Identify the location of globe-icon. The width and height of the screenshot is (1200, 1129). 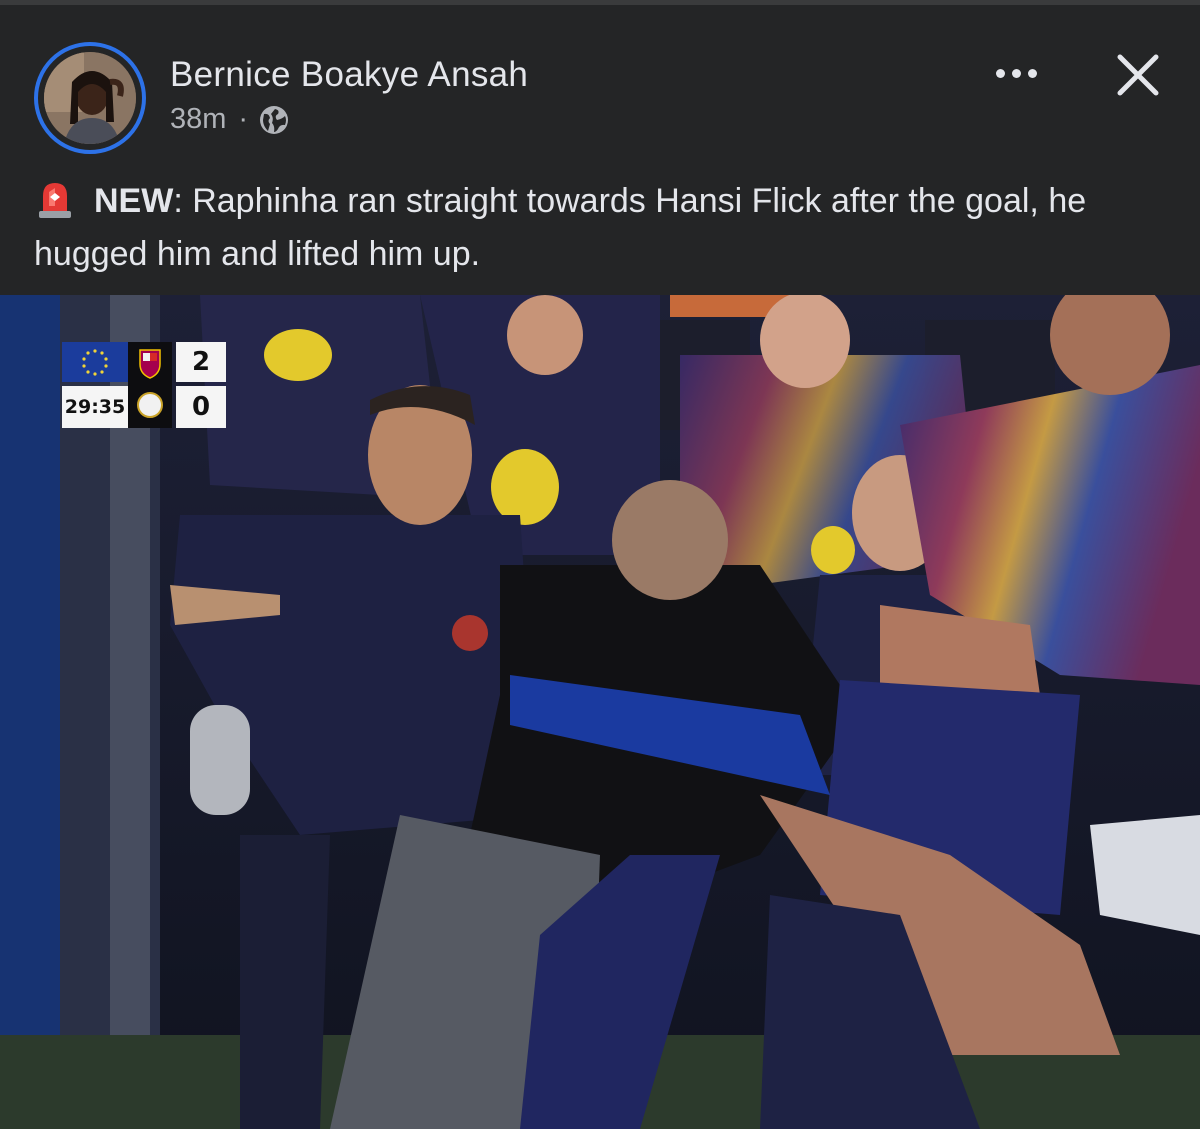
(274, 120).